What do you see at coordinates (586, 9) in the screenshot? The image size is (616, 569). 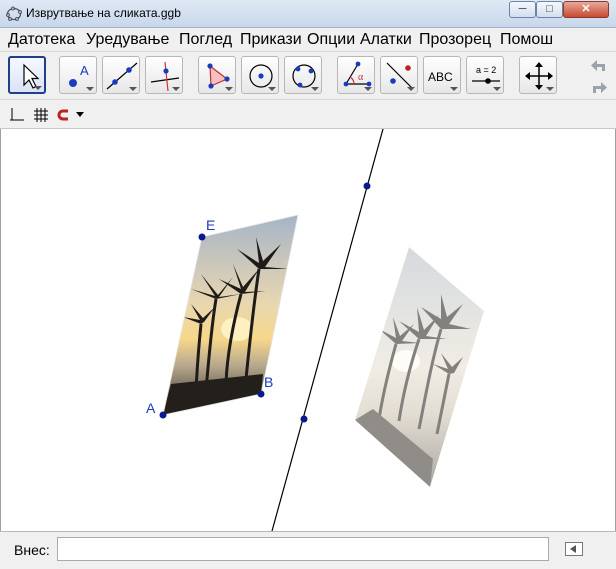 I see `close-button: ✕` at bounding box center [586, 9].